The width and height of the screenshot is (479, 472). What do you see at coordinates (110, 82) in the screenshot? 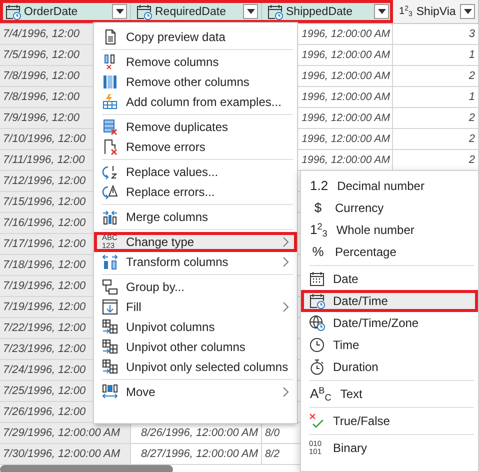
I see `columns-icon` at bounding box center [110, 82].